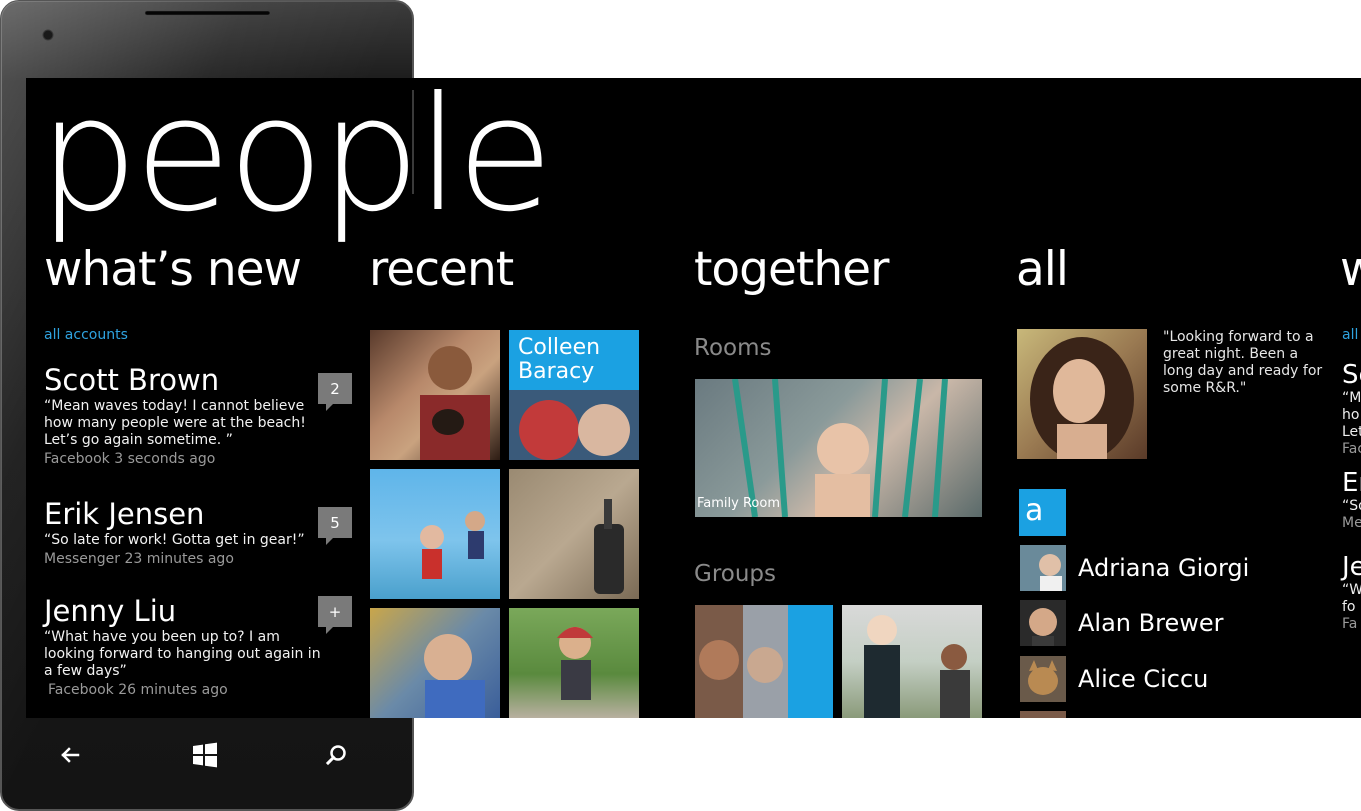 The width and height of the screenshot is (1361, 811). What do you see at coordinates (441, 269) in the screenshot?
I see `section-header-recent: recent` at bounding box center [441, 269].